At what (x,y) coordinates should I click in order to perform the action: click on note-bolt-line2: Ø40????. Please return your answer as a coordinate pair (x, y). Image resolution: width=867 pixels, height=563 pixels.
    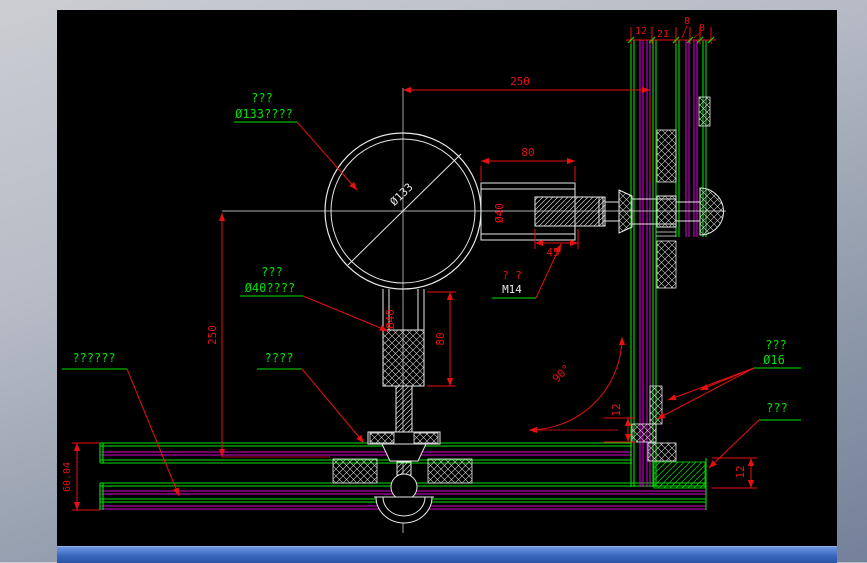
    Looking at the image, I should click on (270, 288).